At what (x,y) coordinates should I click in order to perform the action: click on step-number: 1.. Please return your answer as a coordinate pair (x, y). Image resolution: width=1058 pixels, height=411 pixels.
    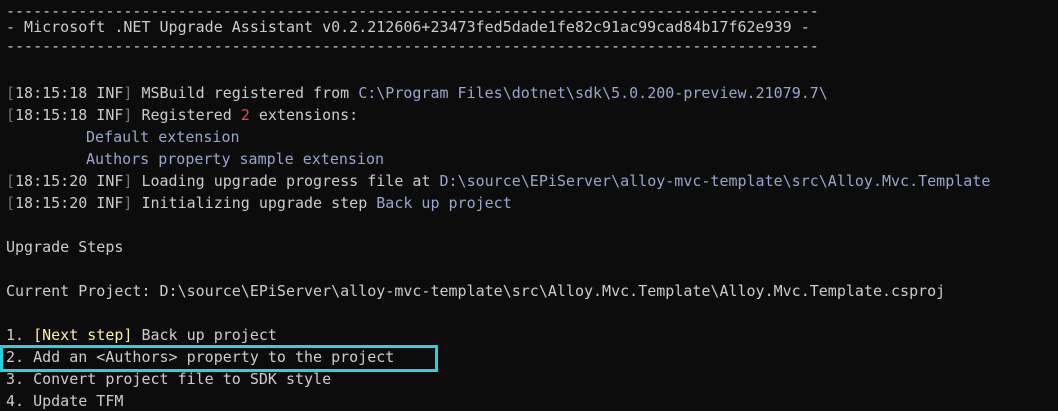
    Looking at the image, I should click on (20, 335).